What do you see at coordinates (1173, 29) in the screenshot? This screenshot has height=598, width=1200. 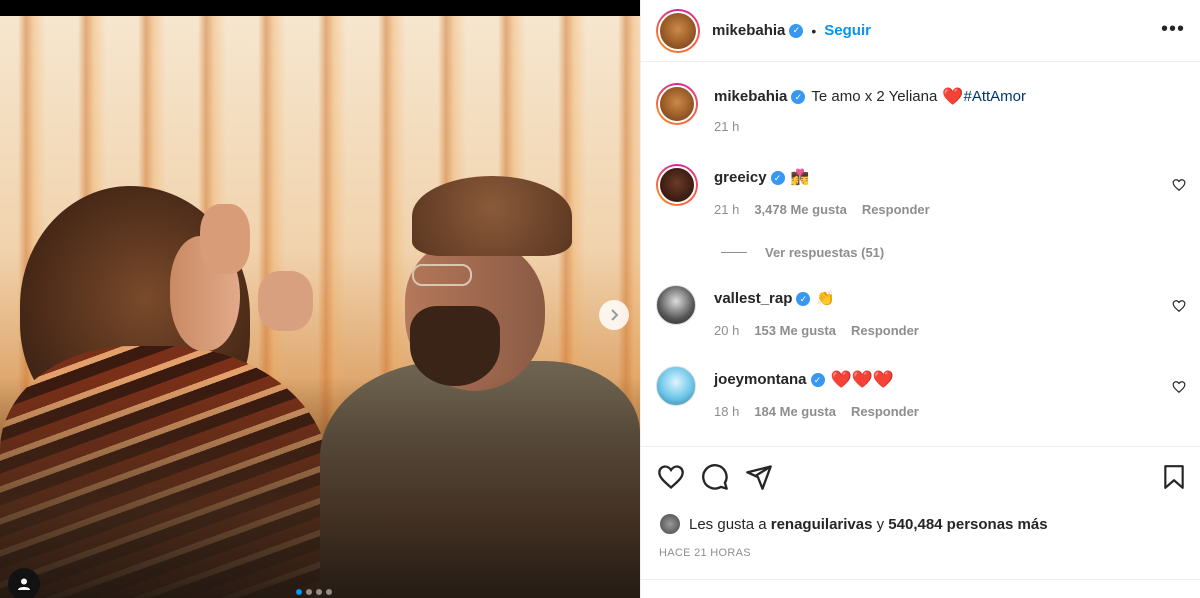 I see `more-options-icon: •••` at bounding box center [1173, 29].